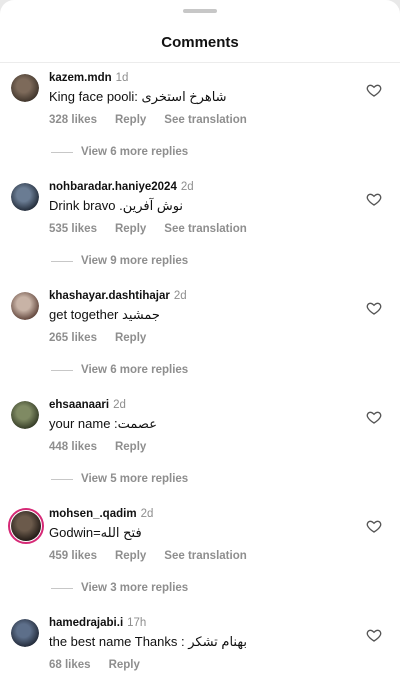 The image size is (400, 681). I want to click on username-link: khashayar.dashtihajar, so click(109, 296).